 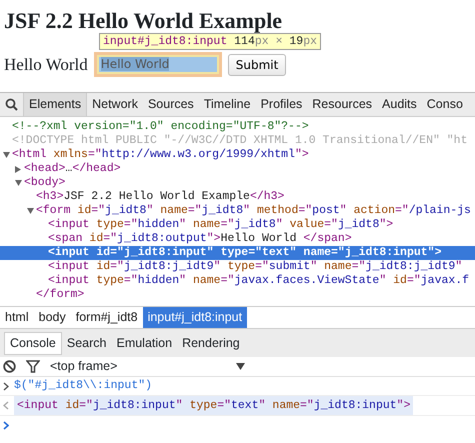 I want to click on panel-tab: Audits, so click(x=399, y=104).